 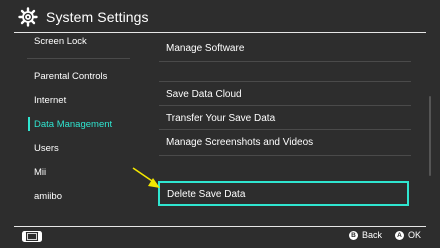 What do you see at coordinates (46, 148) in the screenshot?
I see `sidebar-item-users: Users` at bounding box center [46, 148].